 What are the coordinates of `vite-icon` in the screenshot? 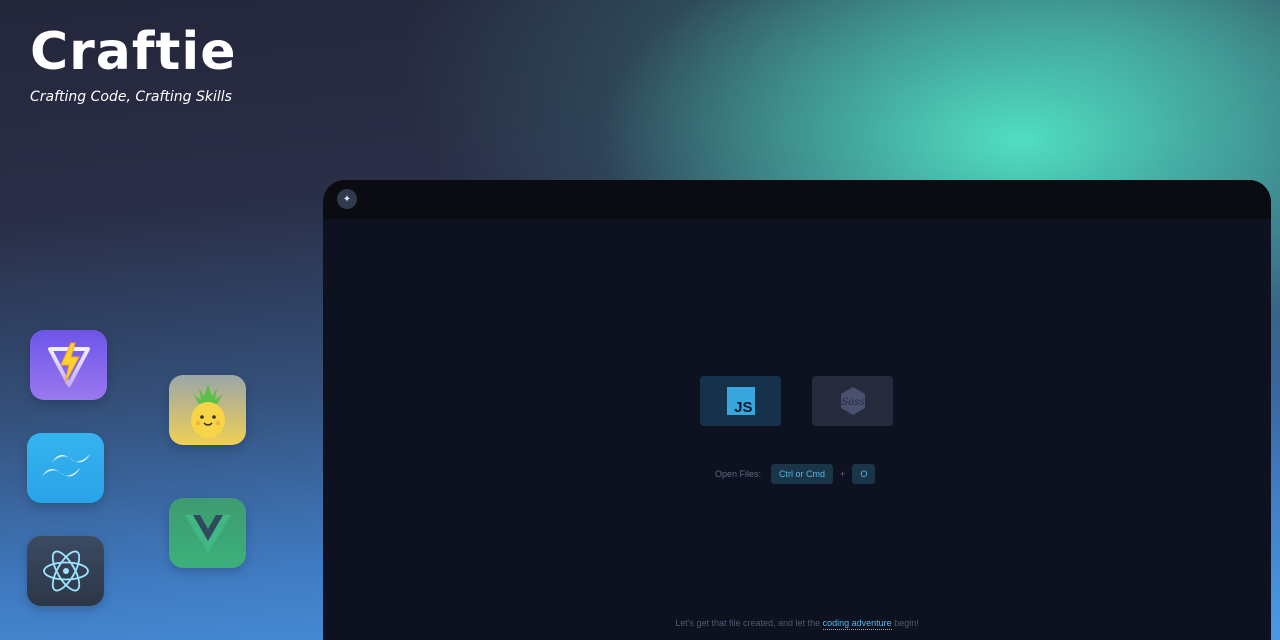 It's located at (68, 365).